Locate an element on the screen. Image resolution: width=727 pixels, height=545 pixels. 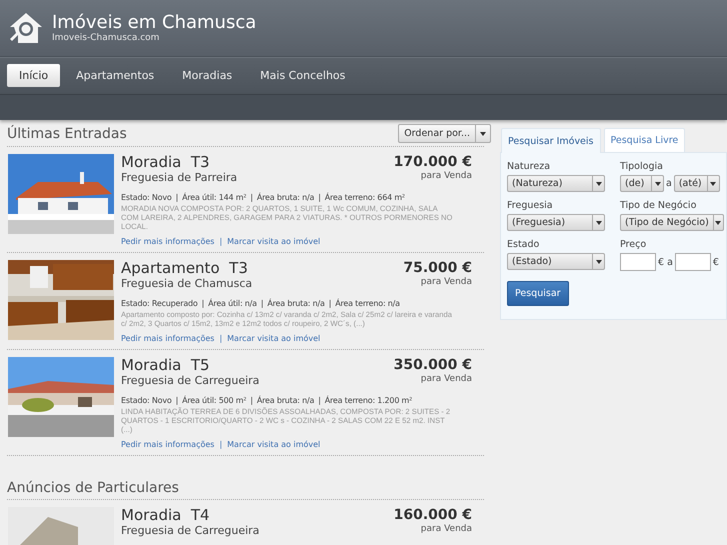
price-to-field is located at coordinates (692, 262).